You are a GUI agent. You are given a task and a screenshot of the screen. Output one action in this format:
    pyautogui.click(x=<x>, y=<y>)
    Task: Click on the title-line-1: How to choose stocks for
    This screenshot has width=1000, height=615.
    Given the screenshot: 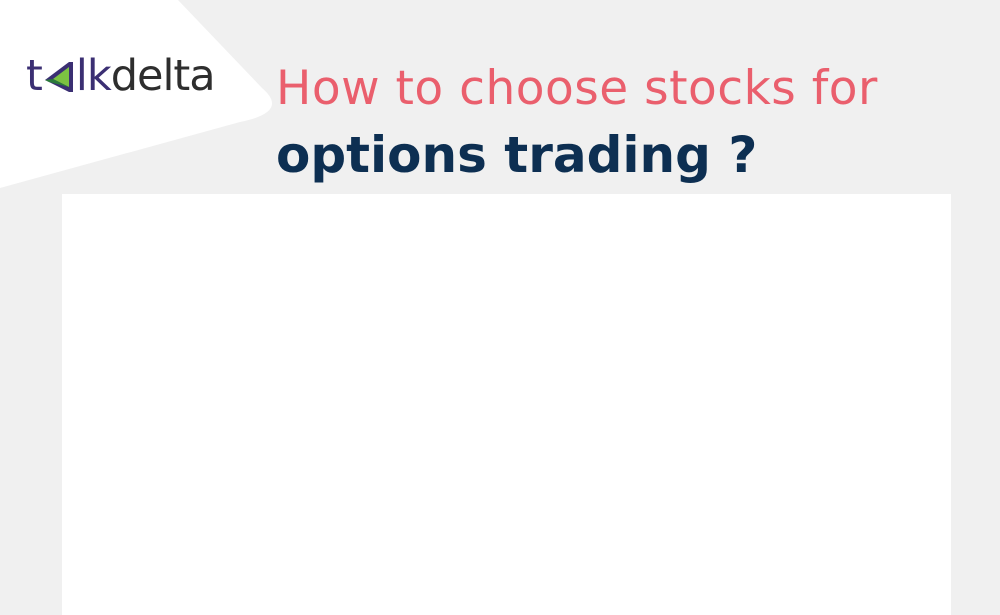 What is the action you would take?
    pyautogui.click(x=577, y=88)
    